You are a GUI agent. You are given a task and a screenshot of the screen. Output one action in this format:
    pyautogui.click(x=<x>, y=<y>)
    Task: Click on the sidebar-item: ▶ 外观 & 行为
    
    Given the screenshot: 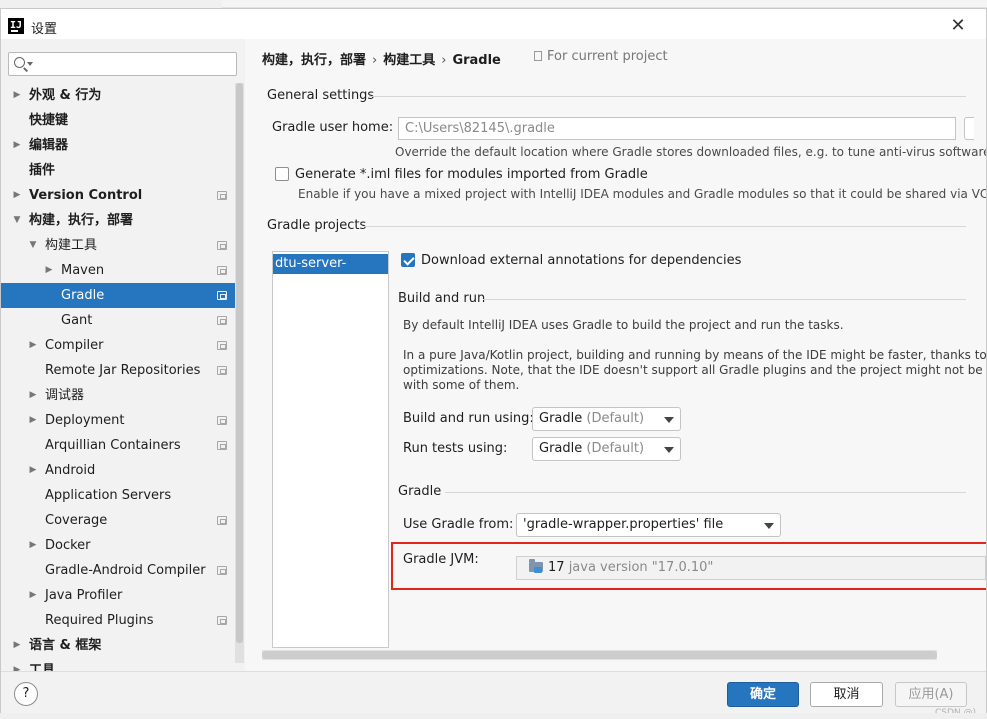 What is the action you would take?
    pyautogui.click(x=118, y=95)
    